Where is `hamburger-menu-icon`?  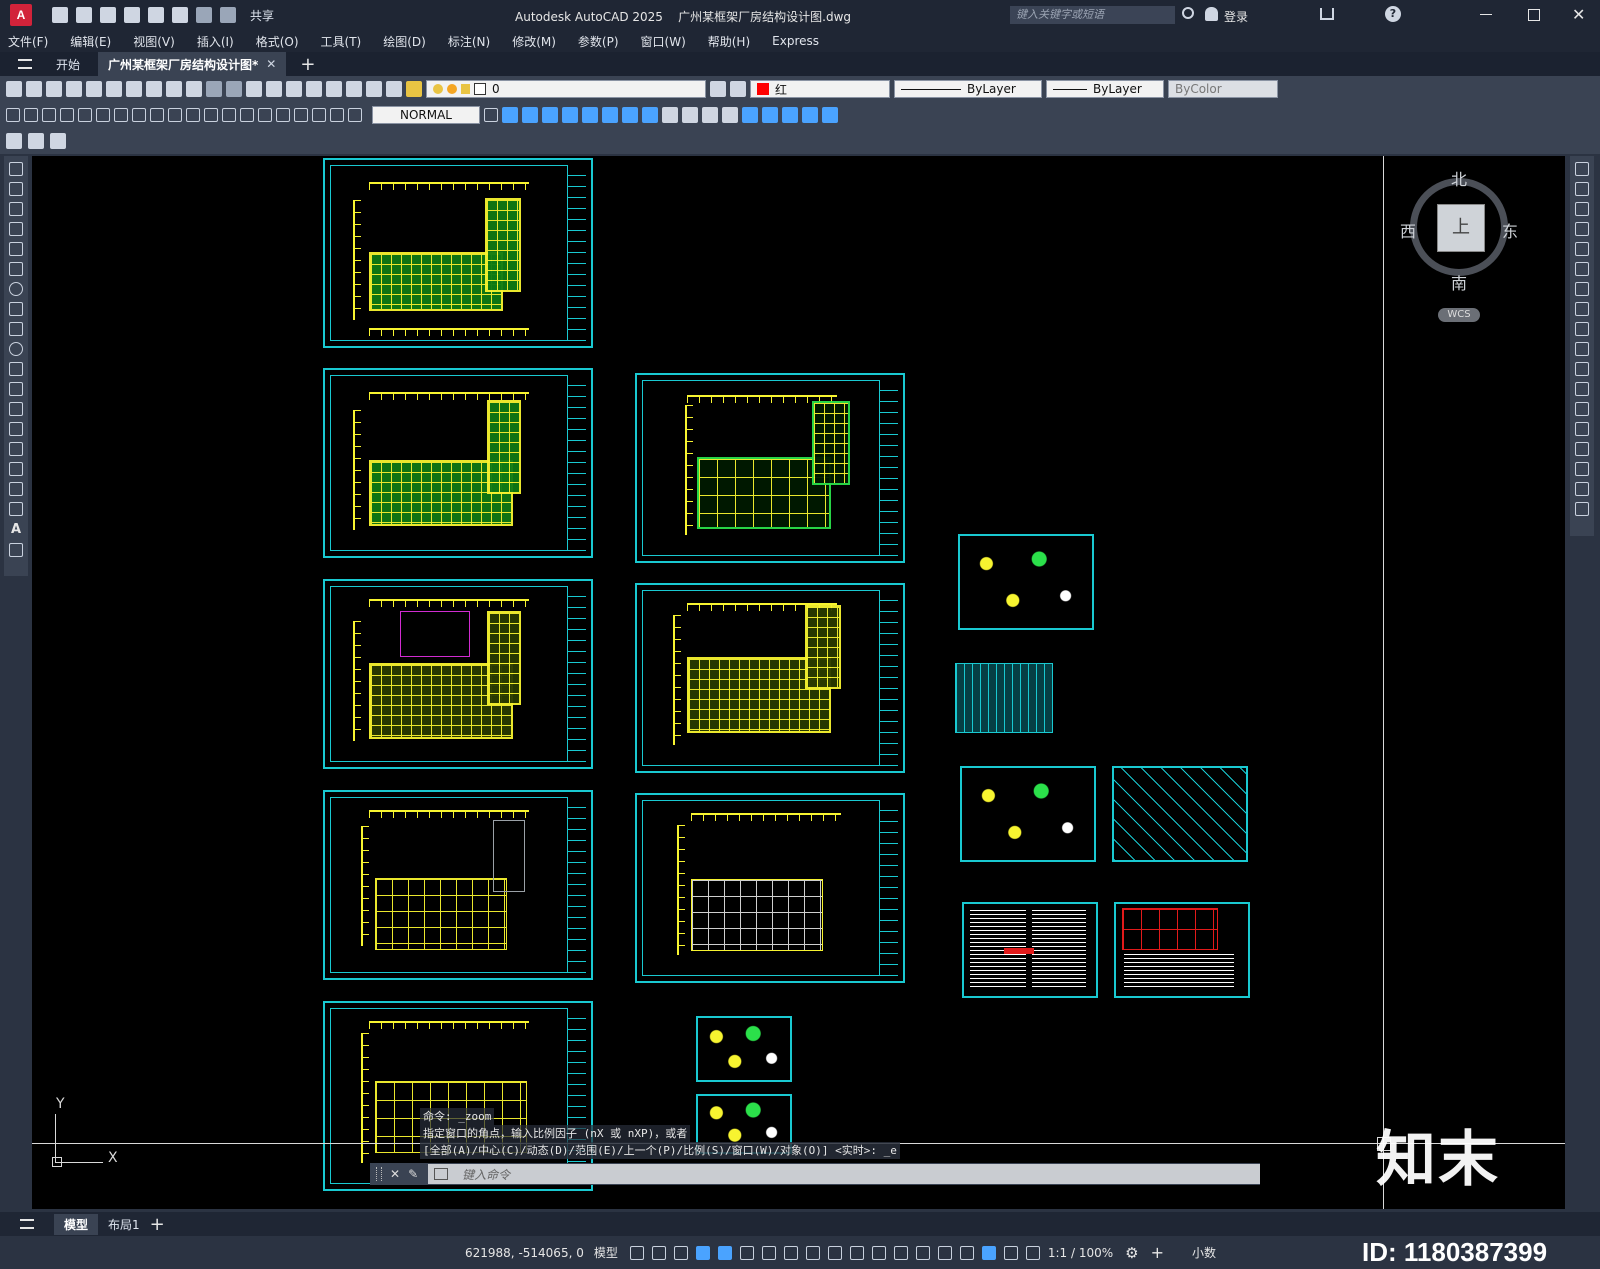
hamburger-menu-icon is located at coordinates (25, 64).